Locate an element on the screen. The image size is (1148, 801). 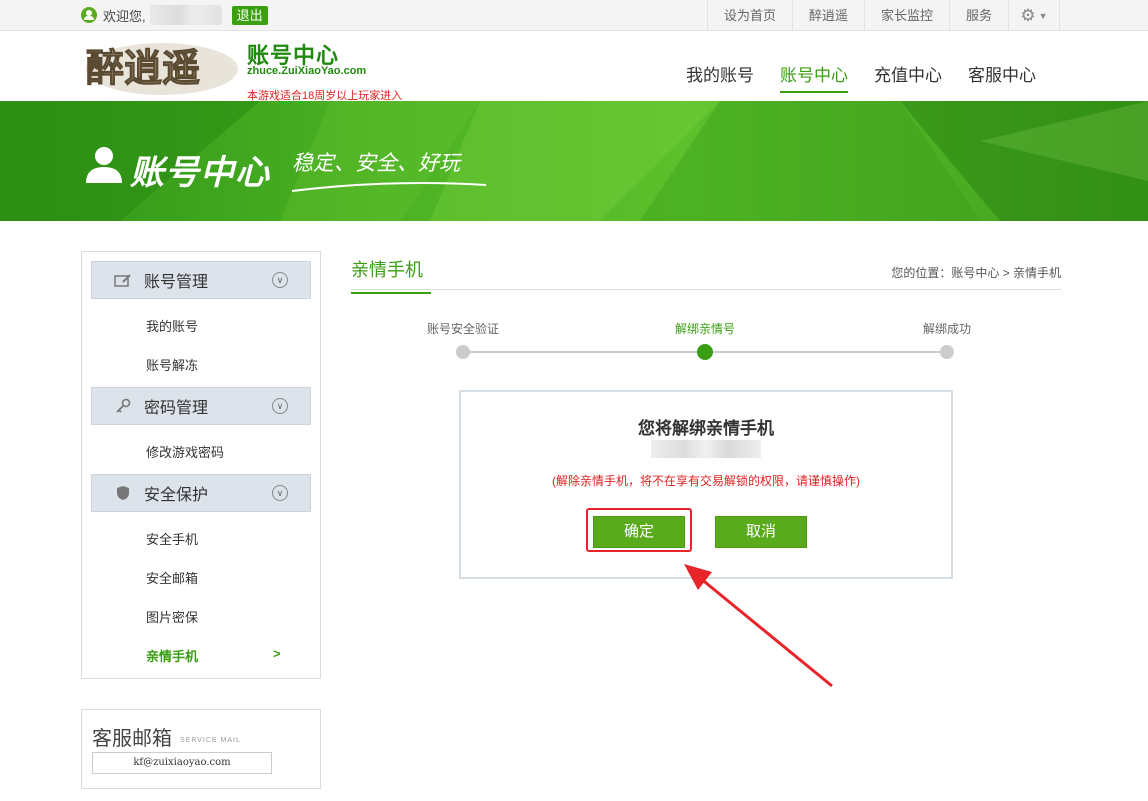
step-dot-success is located at coordinates (947, 352).